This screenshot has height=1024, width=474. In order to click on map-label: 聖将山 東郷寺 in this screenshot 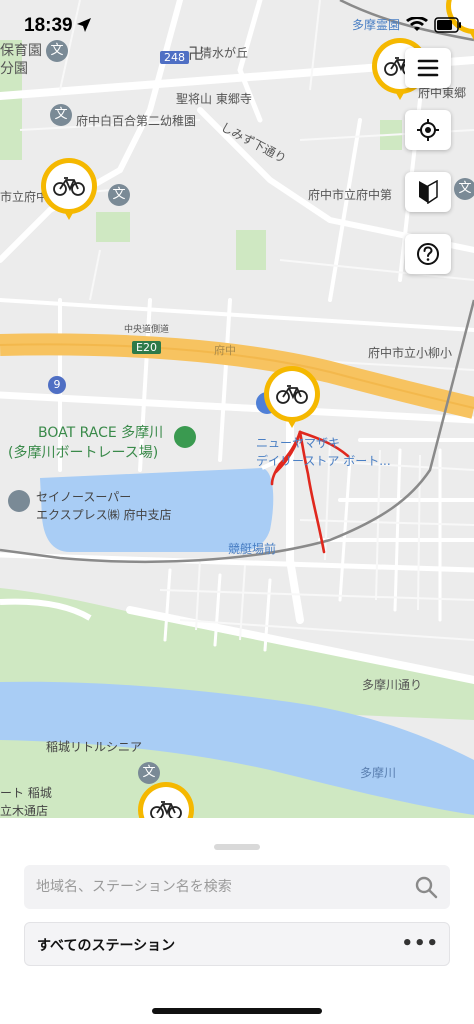, I will do `click(214, 99)`.